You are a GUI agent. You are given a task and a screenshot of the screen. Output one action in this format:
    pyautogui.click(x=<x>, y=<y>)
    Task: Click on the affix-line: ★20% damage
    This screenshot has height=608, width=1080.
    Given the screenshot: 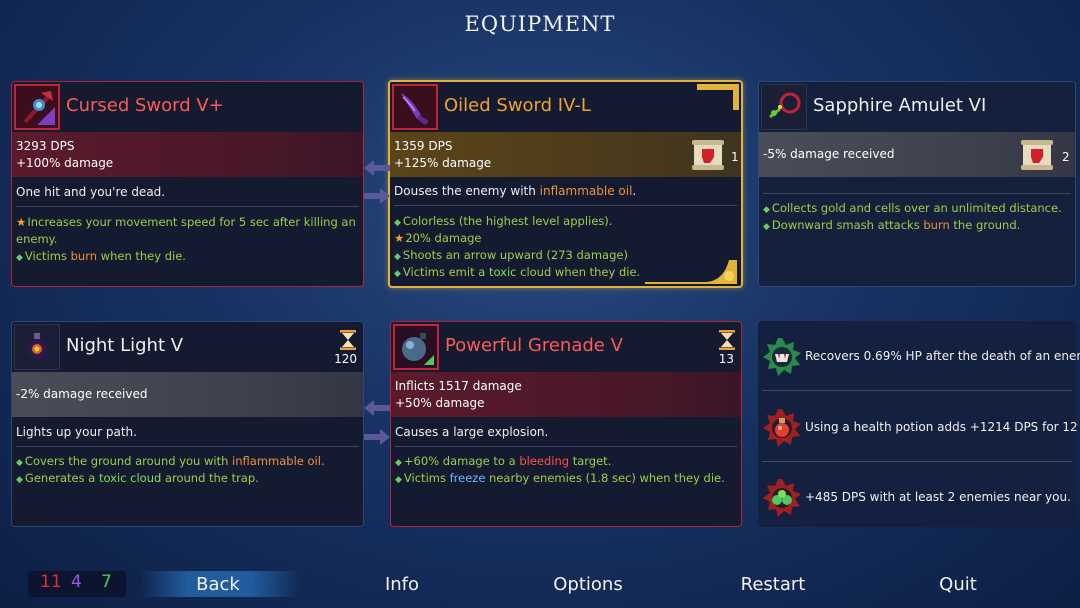 What is the action you would take?
    pyautogui.click(x=564, y=238)
    